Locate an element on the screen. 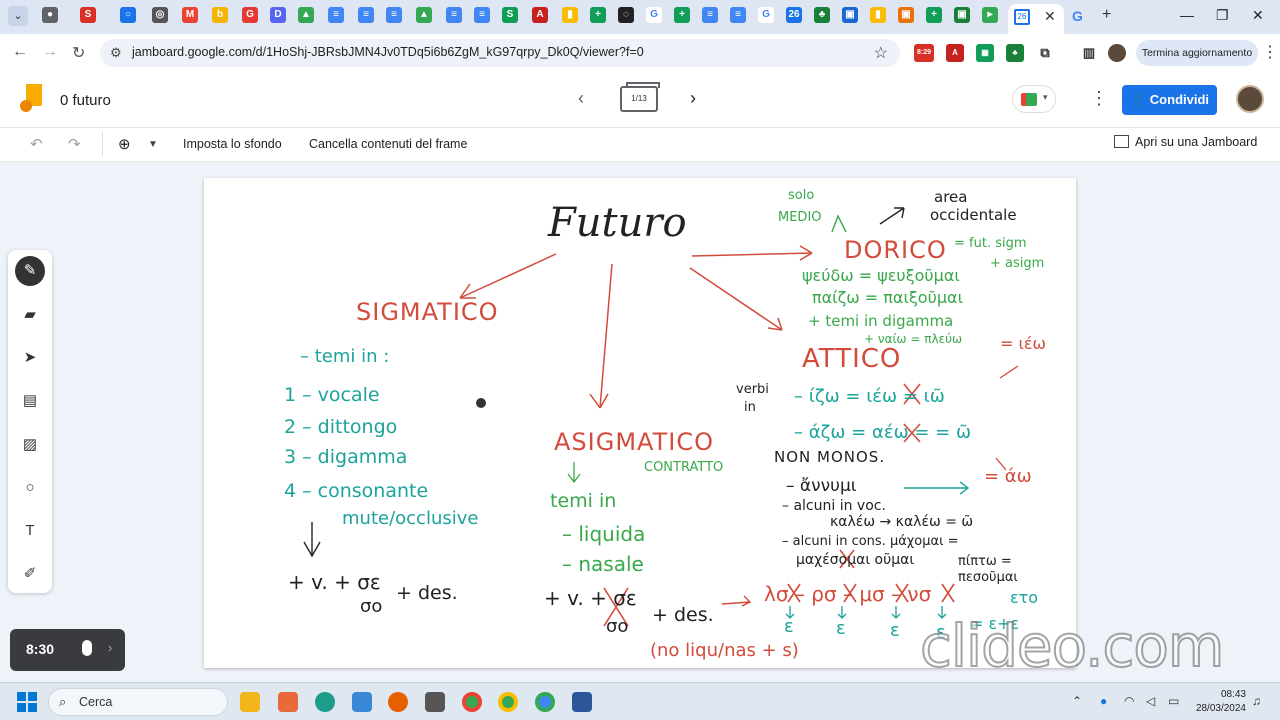  extension-timer-icon: 8:29 is located at coordinates (924, 53).